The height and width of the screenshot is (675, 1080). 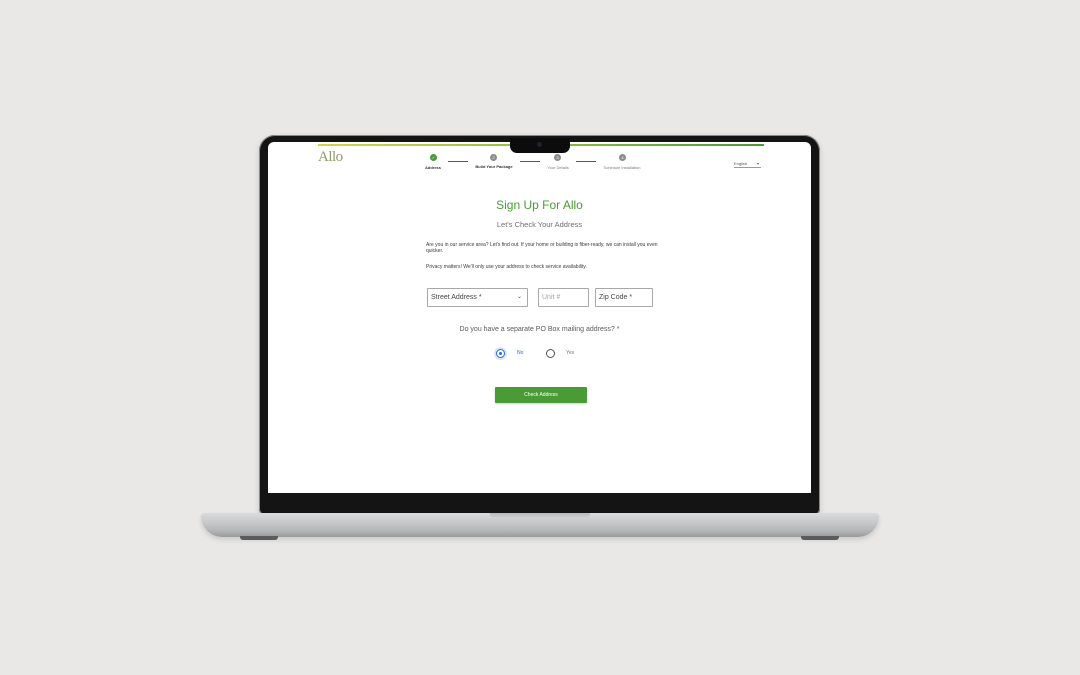 I want to click on po-box-no-label: No, so click(x=520, y=353).